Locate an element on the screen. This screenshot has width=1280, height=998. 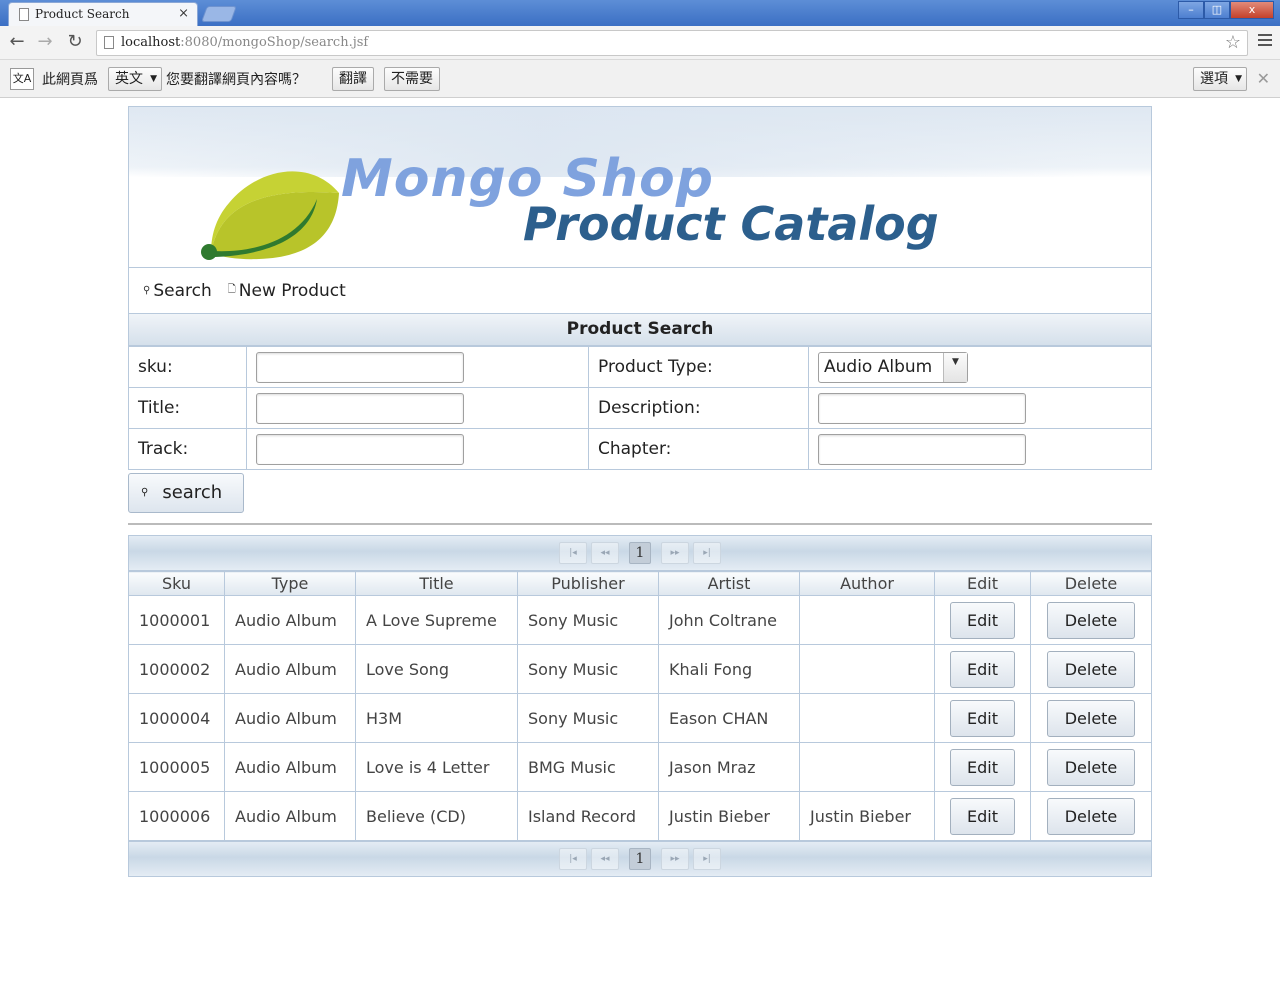
search-button: ⚲ search is located at coordinates (186, 493).